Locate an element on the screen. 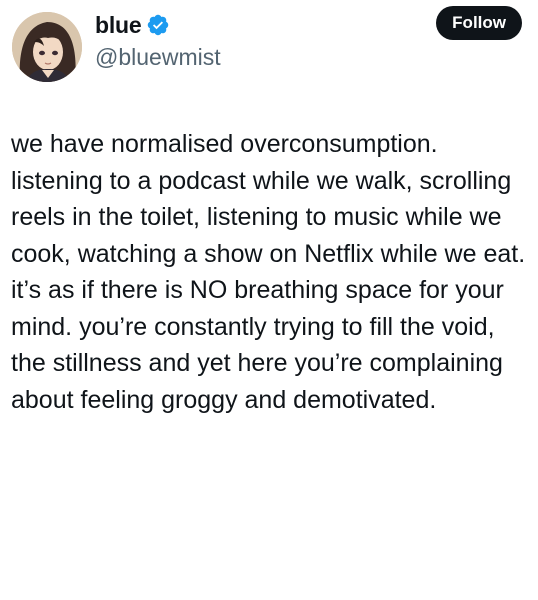 This screenshot has width=538, height=600. author-display-name: blue is located at coordinates (118, 25).